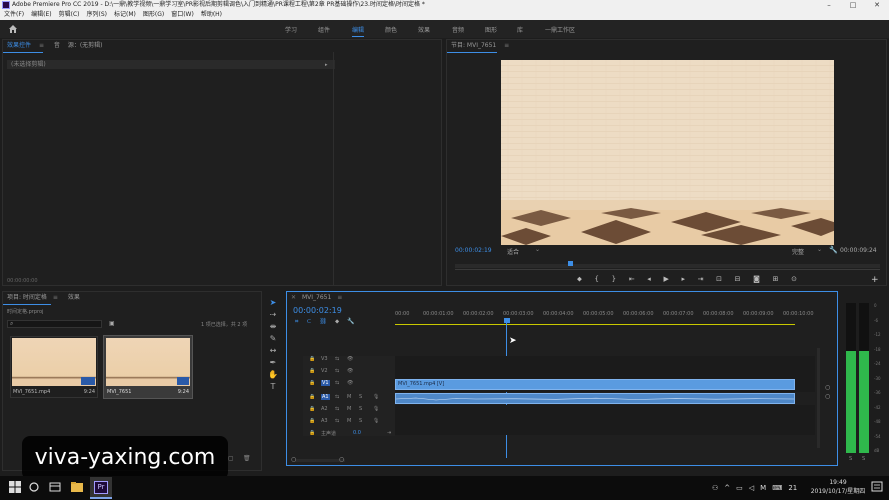  What do you see at coordinates (632, 280) in the screenshot?
I see `go-to-in-icon: ⇤` at bounding box center [632, 280].